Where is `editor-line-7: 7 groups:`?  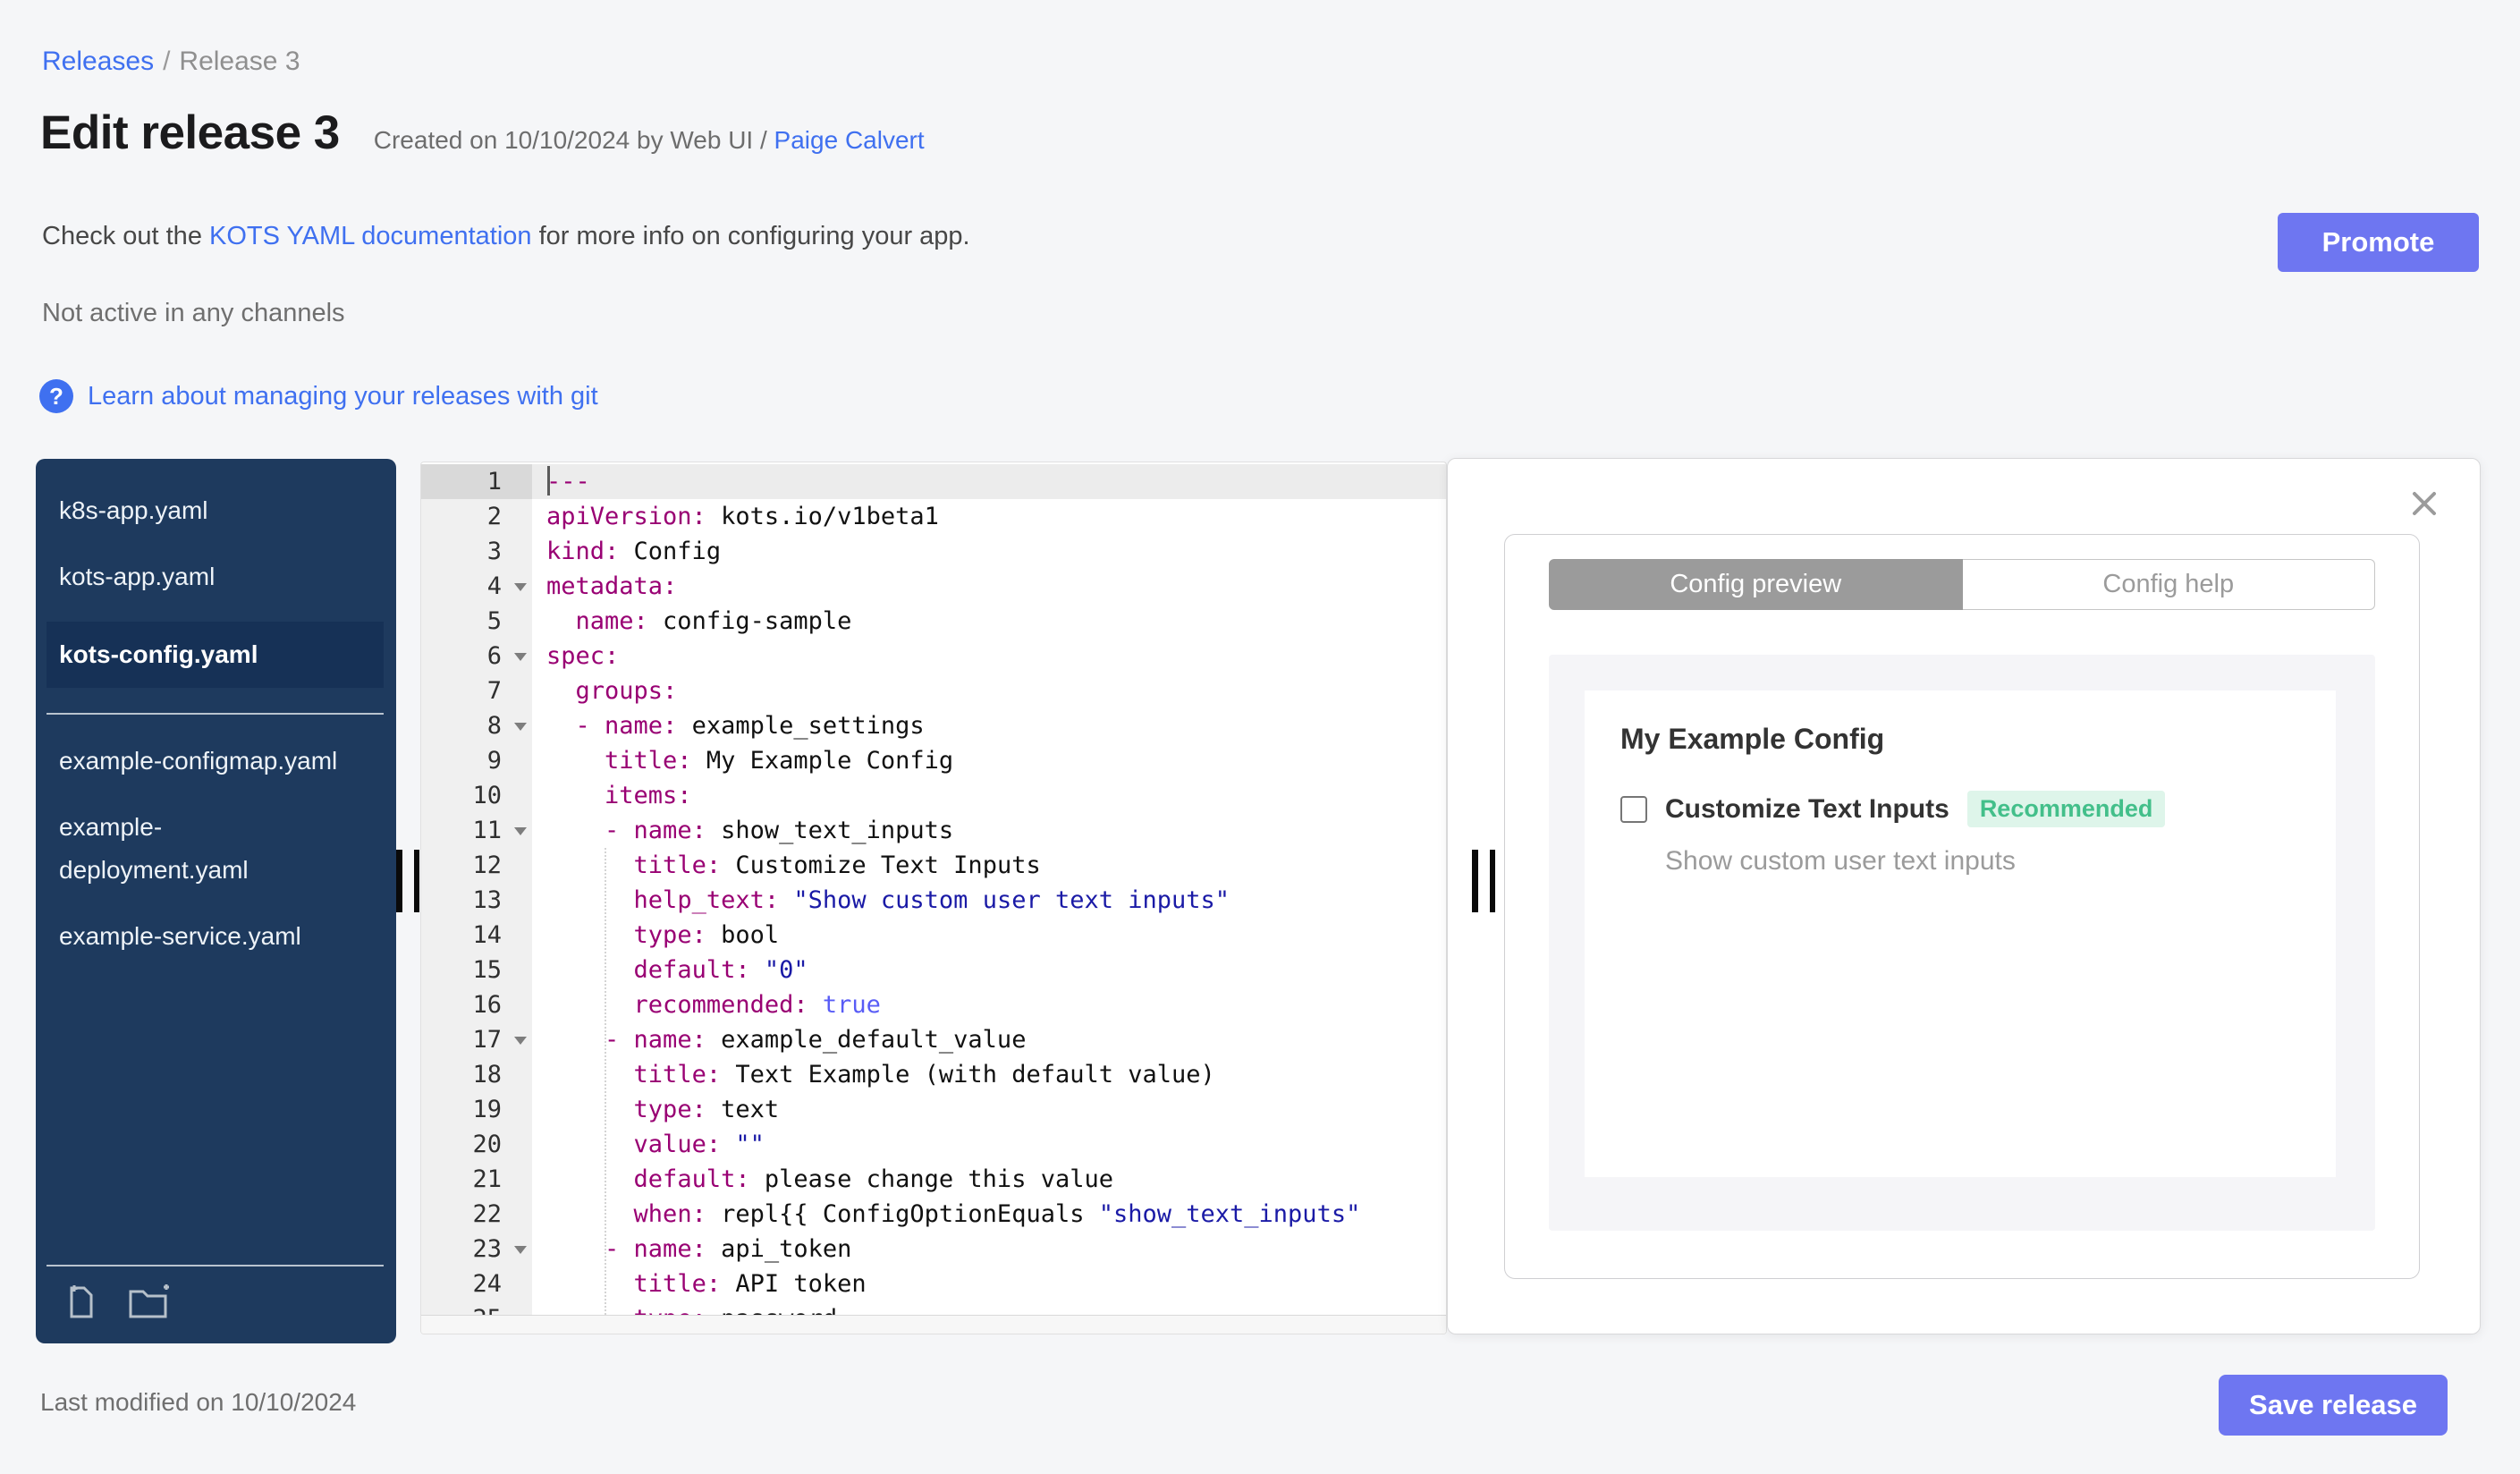 editor-line-7: 7 groups: is located at coordinates (933, 690).